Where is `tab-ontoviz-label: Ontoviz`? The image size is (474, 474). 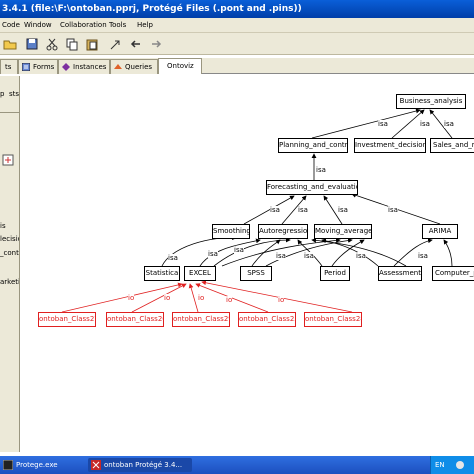
tab-ontoviz-label: Ontoviz is located at coordinates (180, 66).